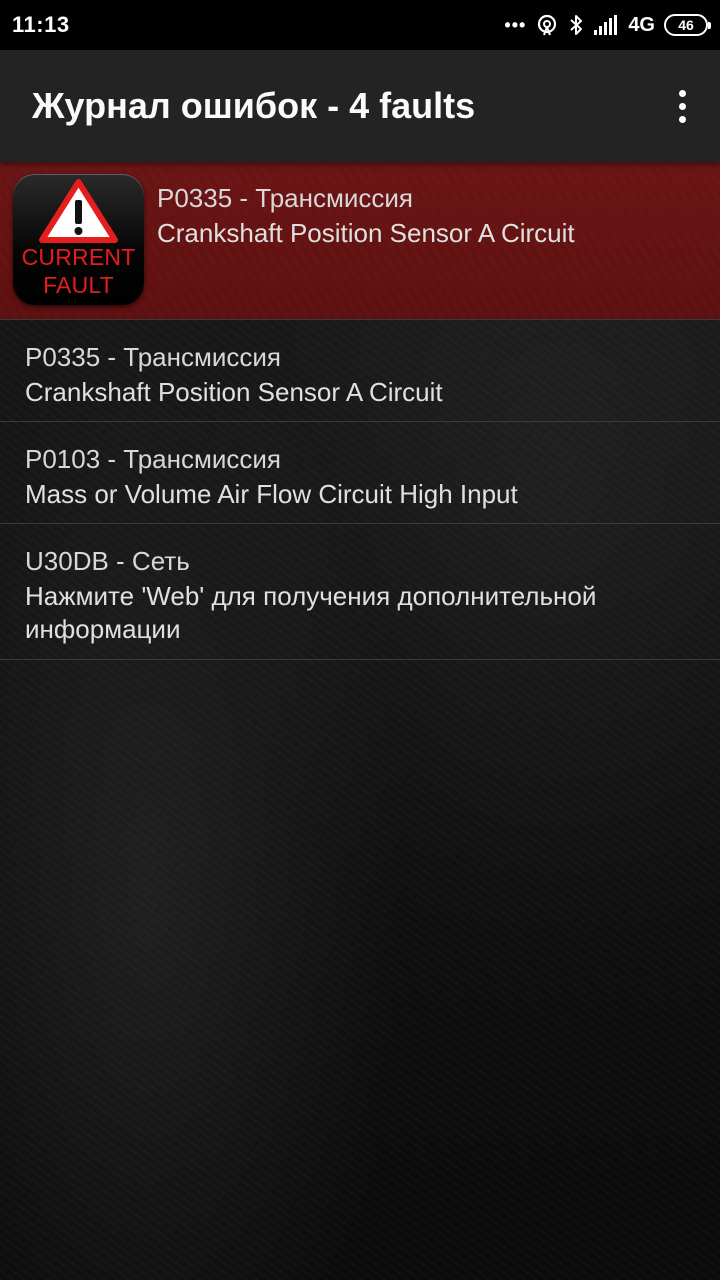  I want to click on badge-label-current: CURRENT, so click(78, 257).